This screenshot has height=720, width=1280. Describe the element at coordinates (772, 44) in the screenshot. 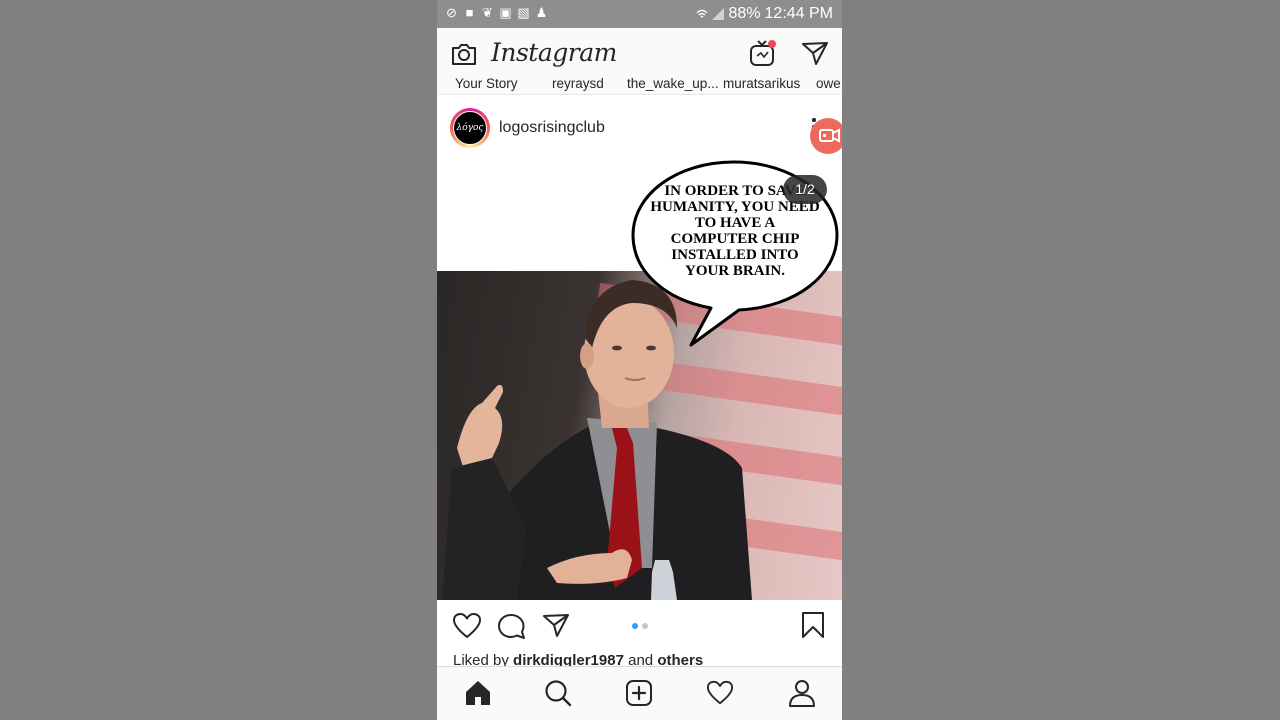

I see `igtv-badge` at that location.